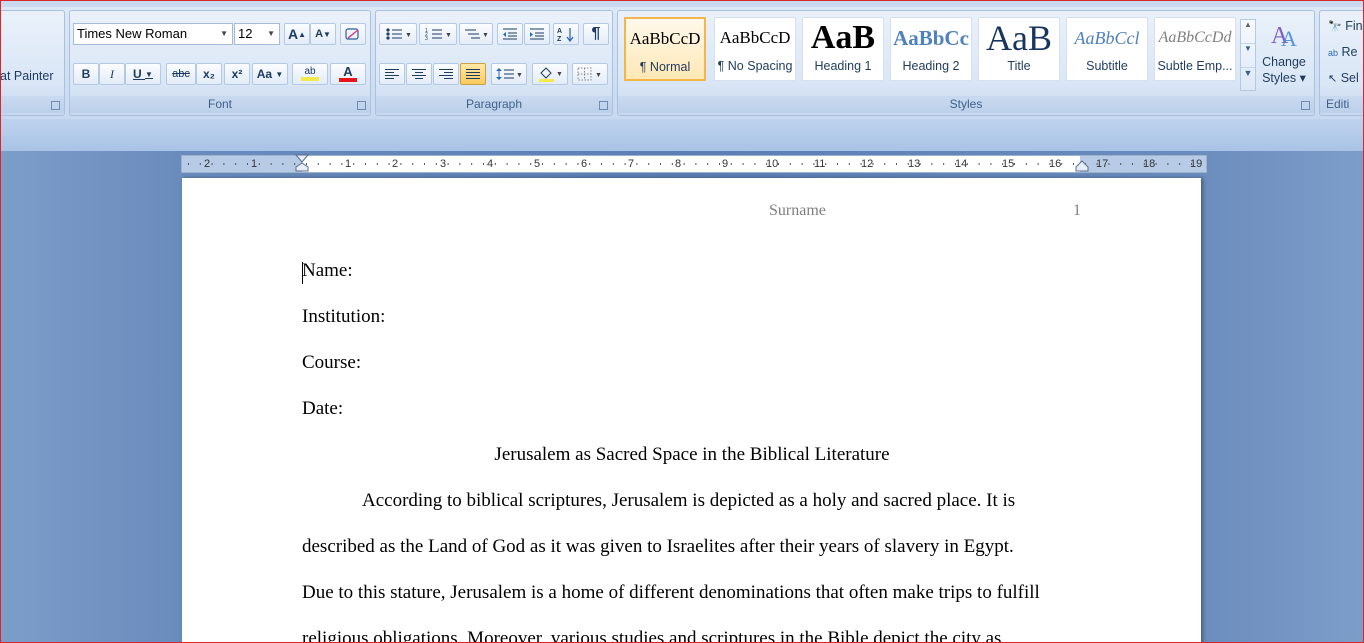  I want to click on style-normal: AaBbCcD ¶ Normal, so click(665, 49).